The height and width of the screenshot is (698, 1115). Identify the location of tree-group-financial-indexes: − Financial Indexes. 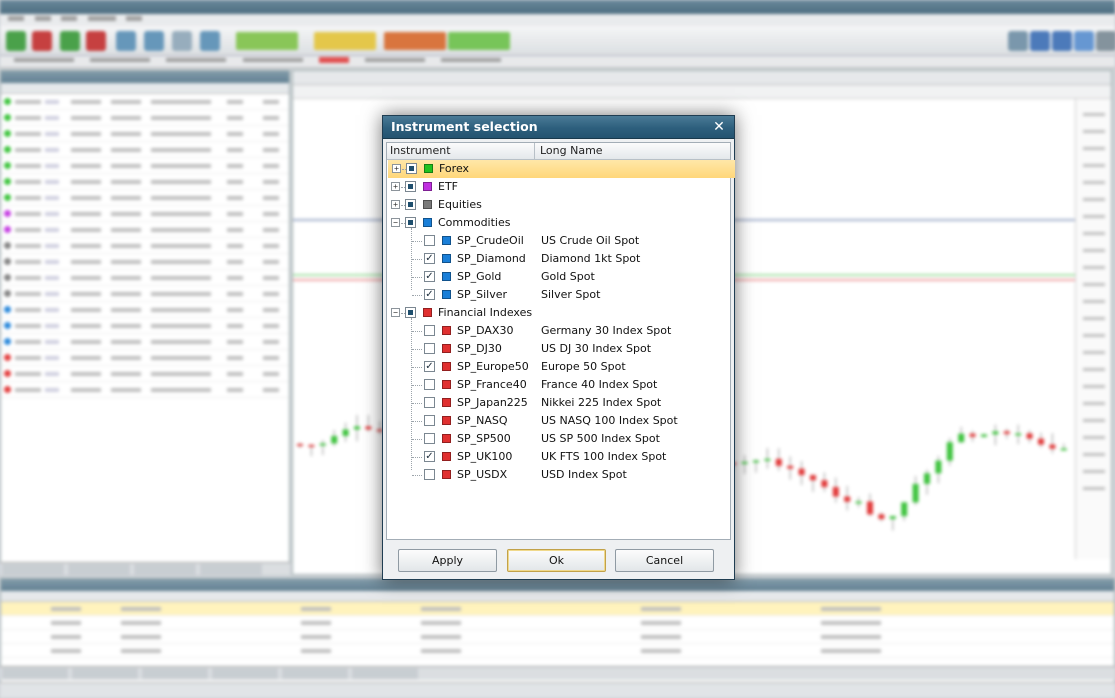
(558, 313).